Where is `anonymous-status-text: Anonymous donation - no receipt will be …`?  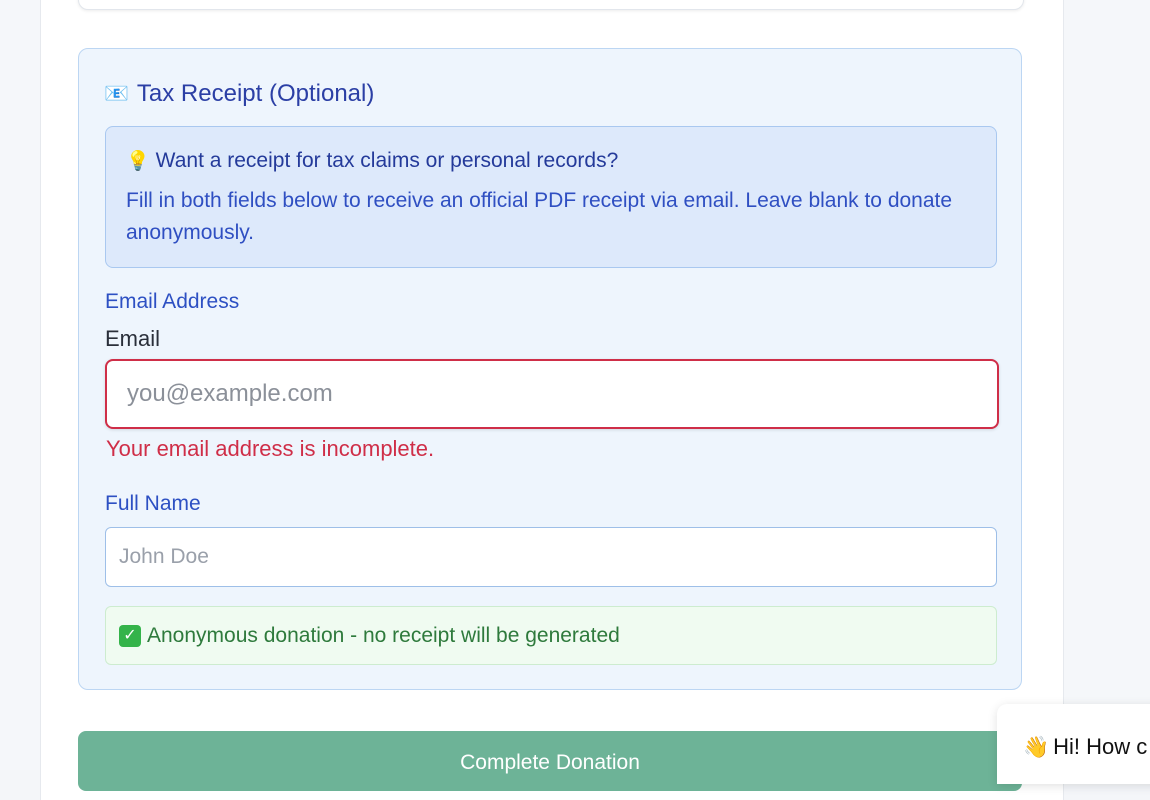
anonymous-status-text: Anonymous donation - no receipt will be … is located at coordinates (383, 635).